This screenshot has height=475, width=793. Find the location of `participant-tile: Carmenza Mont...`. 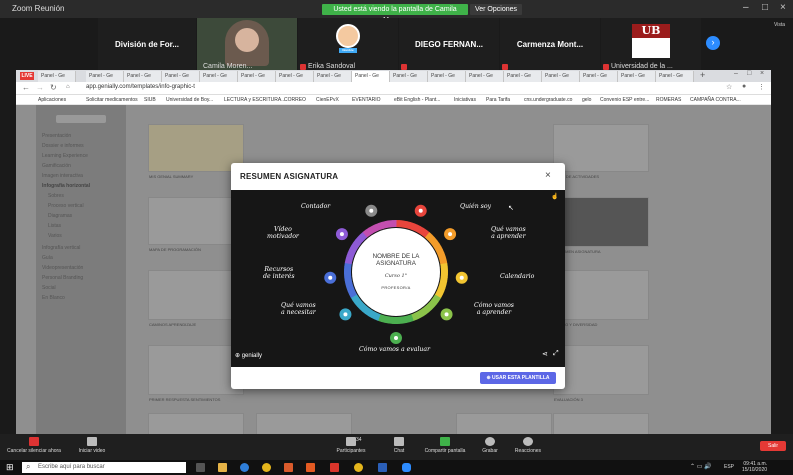

participant-tile: Carmenza Mont... is located at coordinates (550, 45).